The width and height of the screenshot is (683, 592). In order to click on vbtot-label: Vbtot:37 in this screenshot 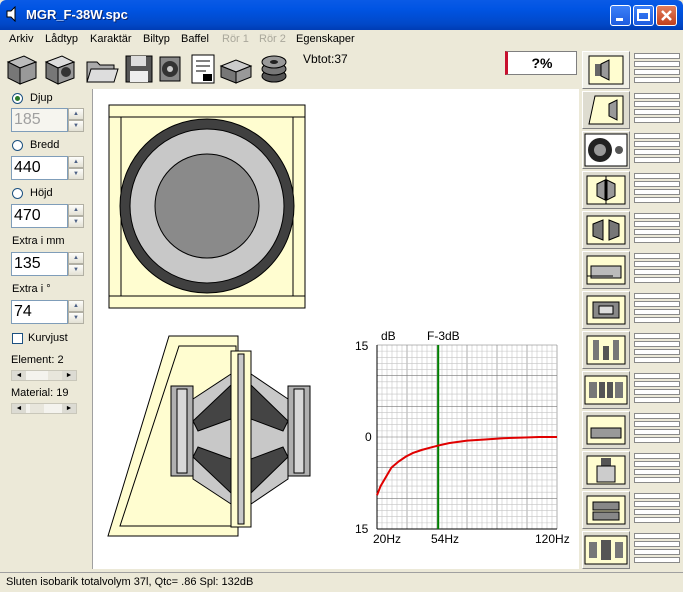, I will do `click(325, 59)`.